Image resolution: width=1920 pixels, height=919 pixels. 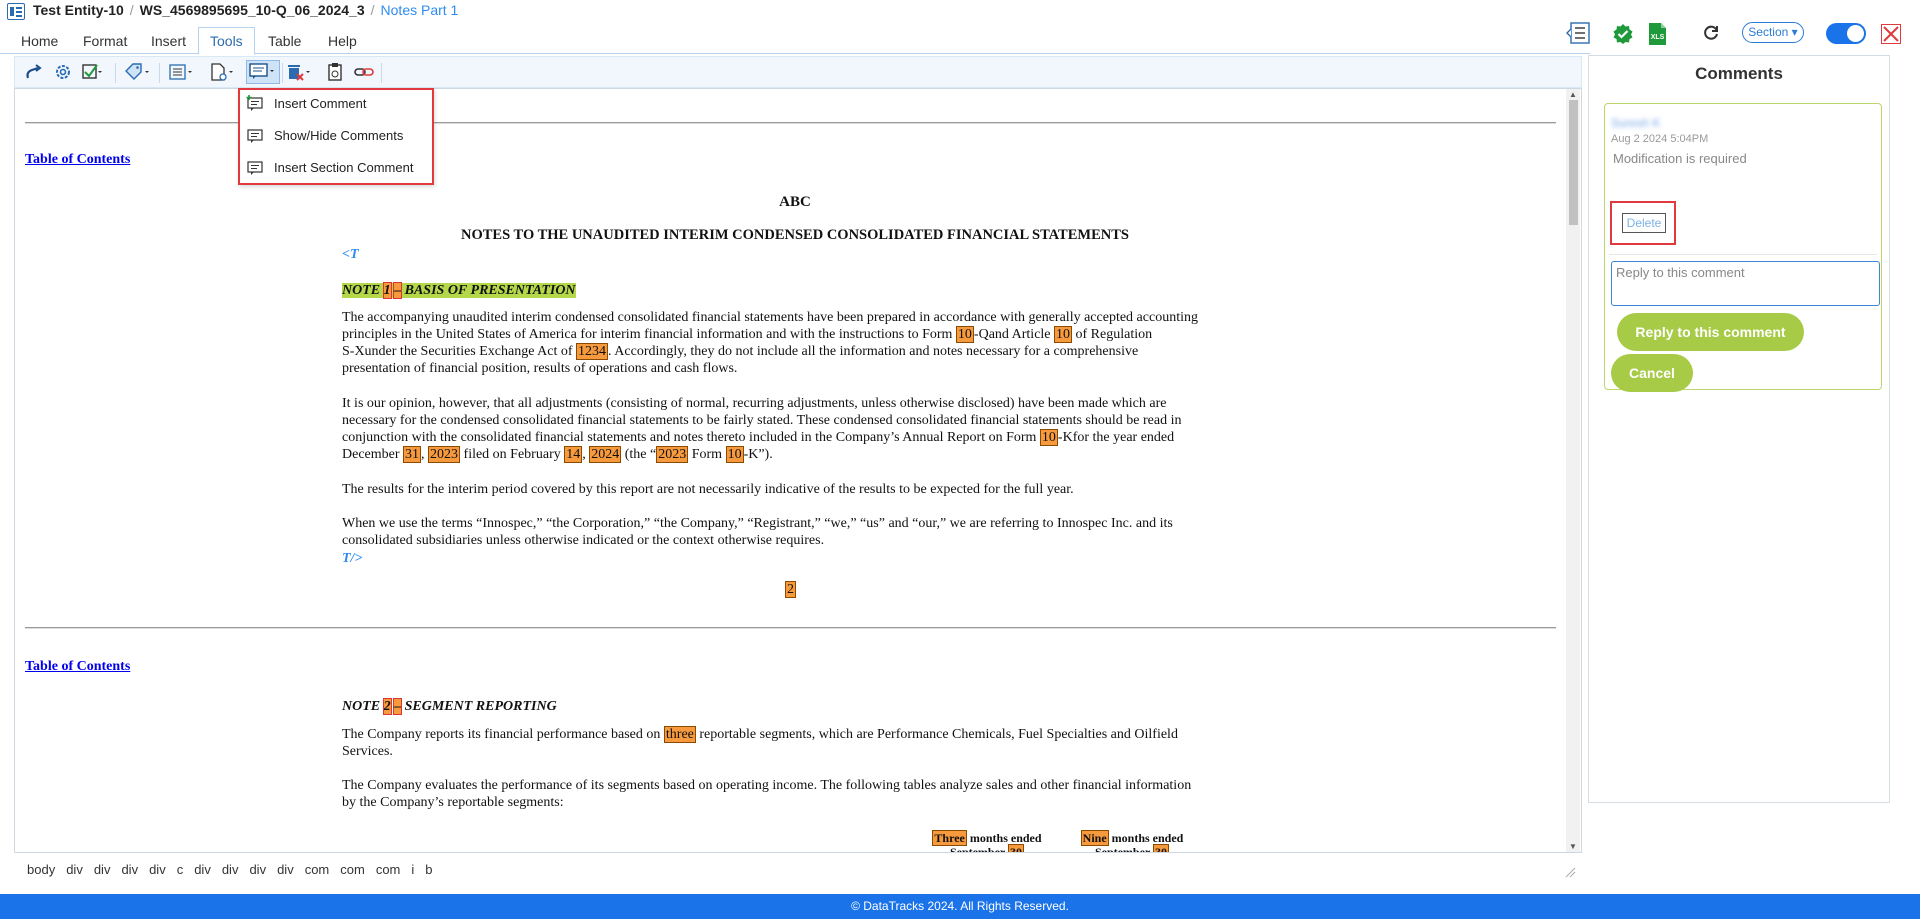 I want to click on delete-dropdown-icon, so click(x=299, y=72).